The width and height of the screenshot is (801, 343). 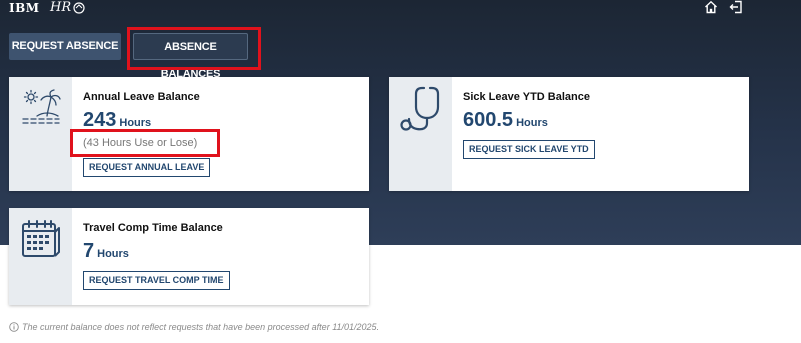 What do you see at coordinates (79, 8) in the screenshot?
I see `hr-logo-mark-icon` at bounding box center [79, 8].